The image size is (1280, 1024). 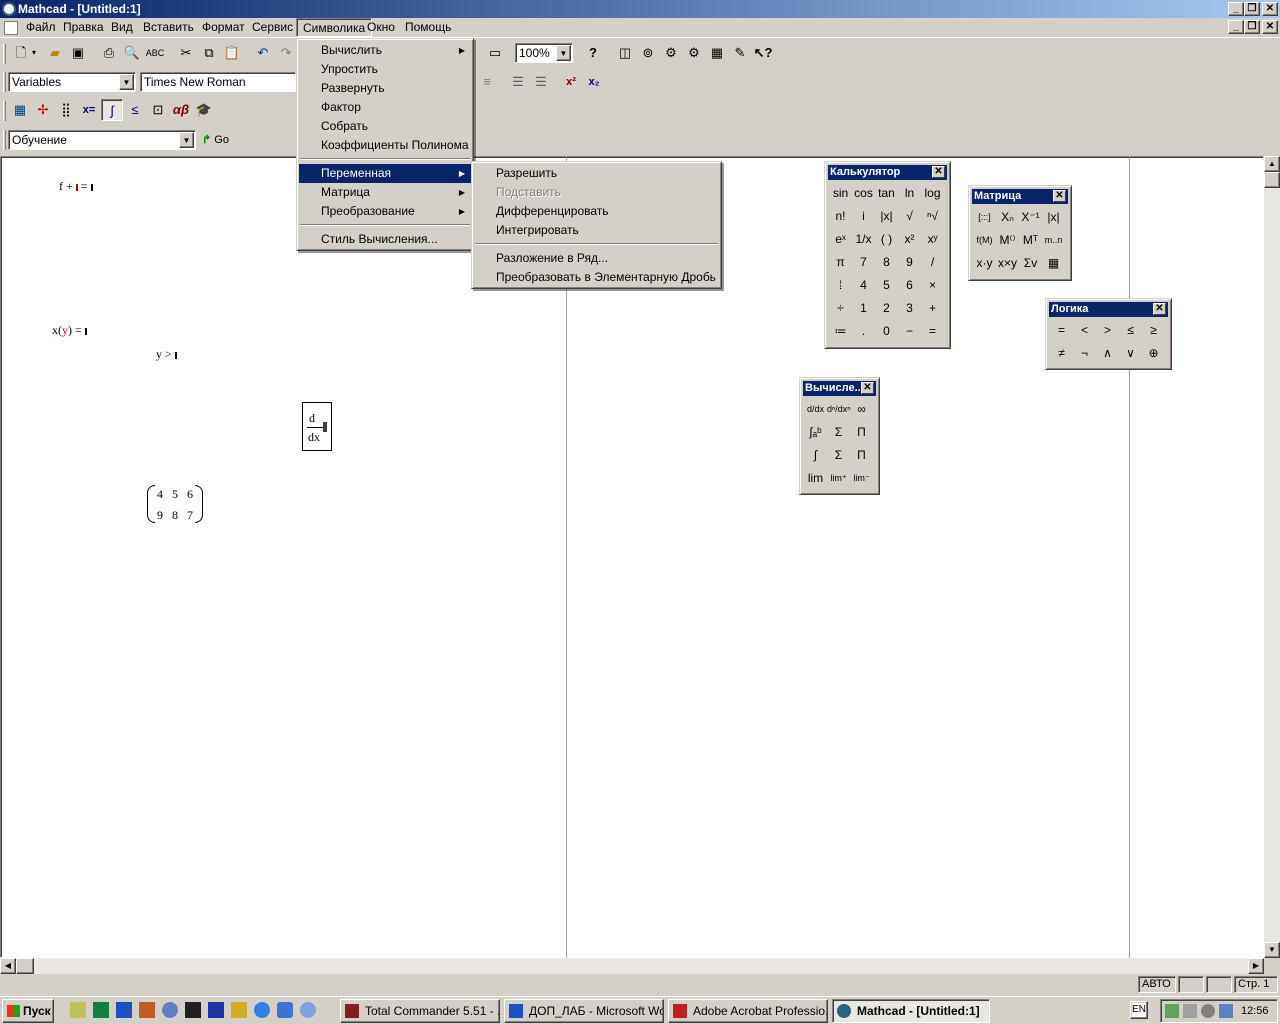 What do you see at coordinates (487, 82) in the screenshot?
I see `align-right-icon: ≡` at bounding box center [487, 82].